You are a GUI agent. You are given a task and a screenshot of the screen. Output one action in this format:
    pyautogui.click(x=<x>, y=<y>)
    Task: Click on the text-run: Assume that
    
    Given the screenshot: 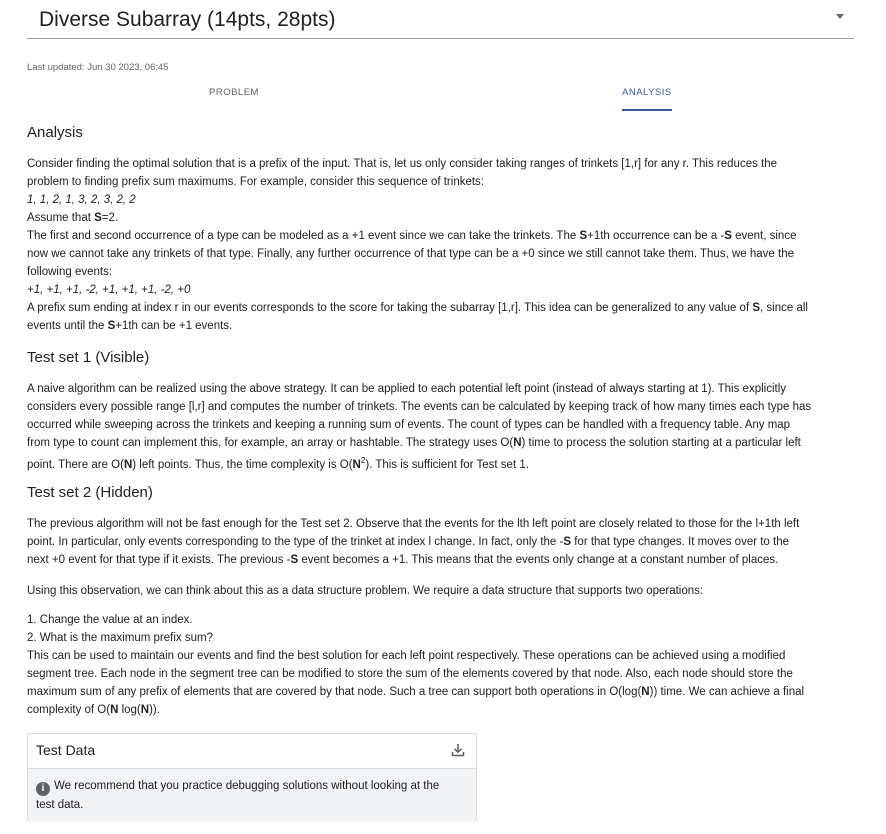 What is the action you would take?
    pyautogui.click(x=61, y=218)
    